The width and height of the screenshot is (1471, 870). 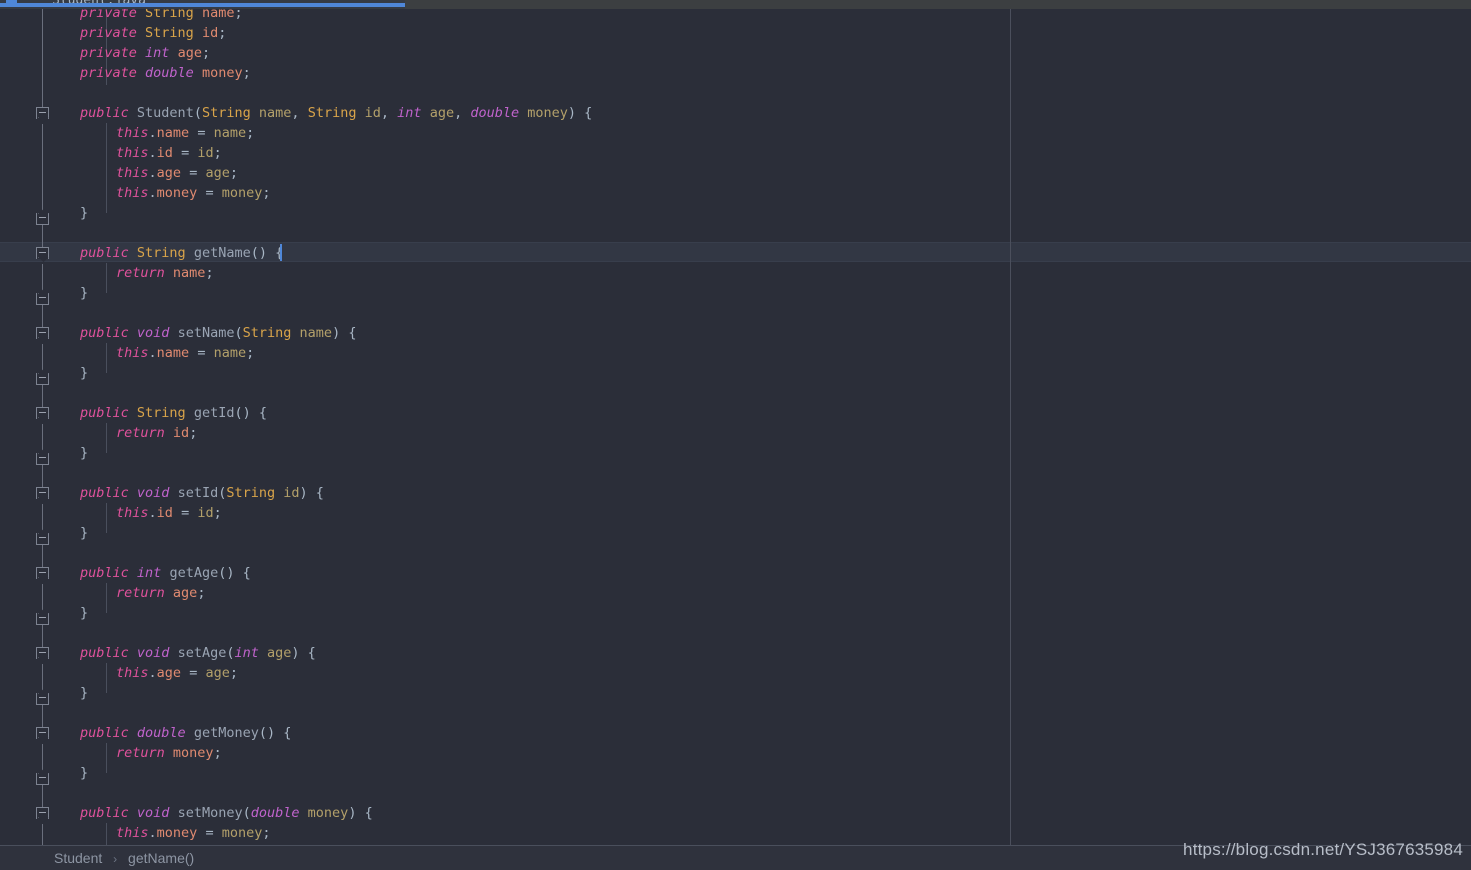 What do you see at coordinates (78, 858) in the screenshot?
I see `breadcrumb-item-class: Student` at bounding box center [78, 858].